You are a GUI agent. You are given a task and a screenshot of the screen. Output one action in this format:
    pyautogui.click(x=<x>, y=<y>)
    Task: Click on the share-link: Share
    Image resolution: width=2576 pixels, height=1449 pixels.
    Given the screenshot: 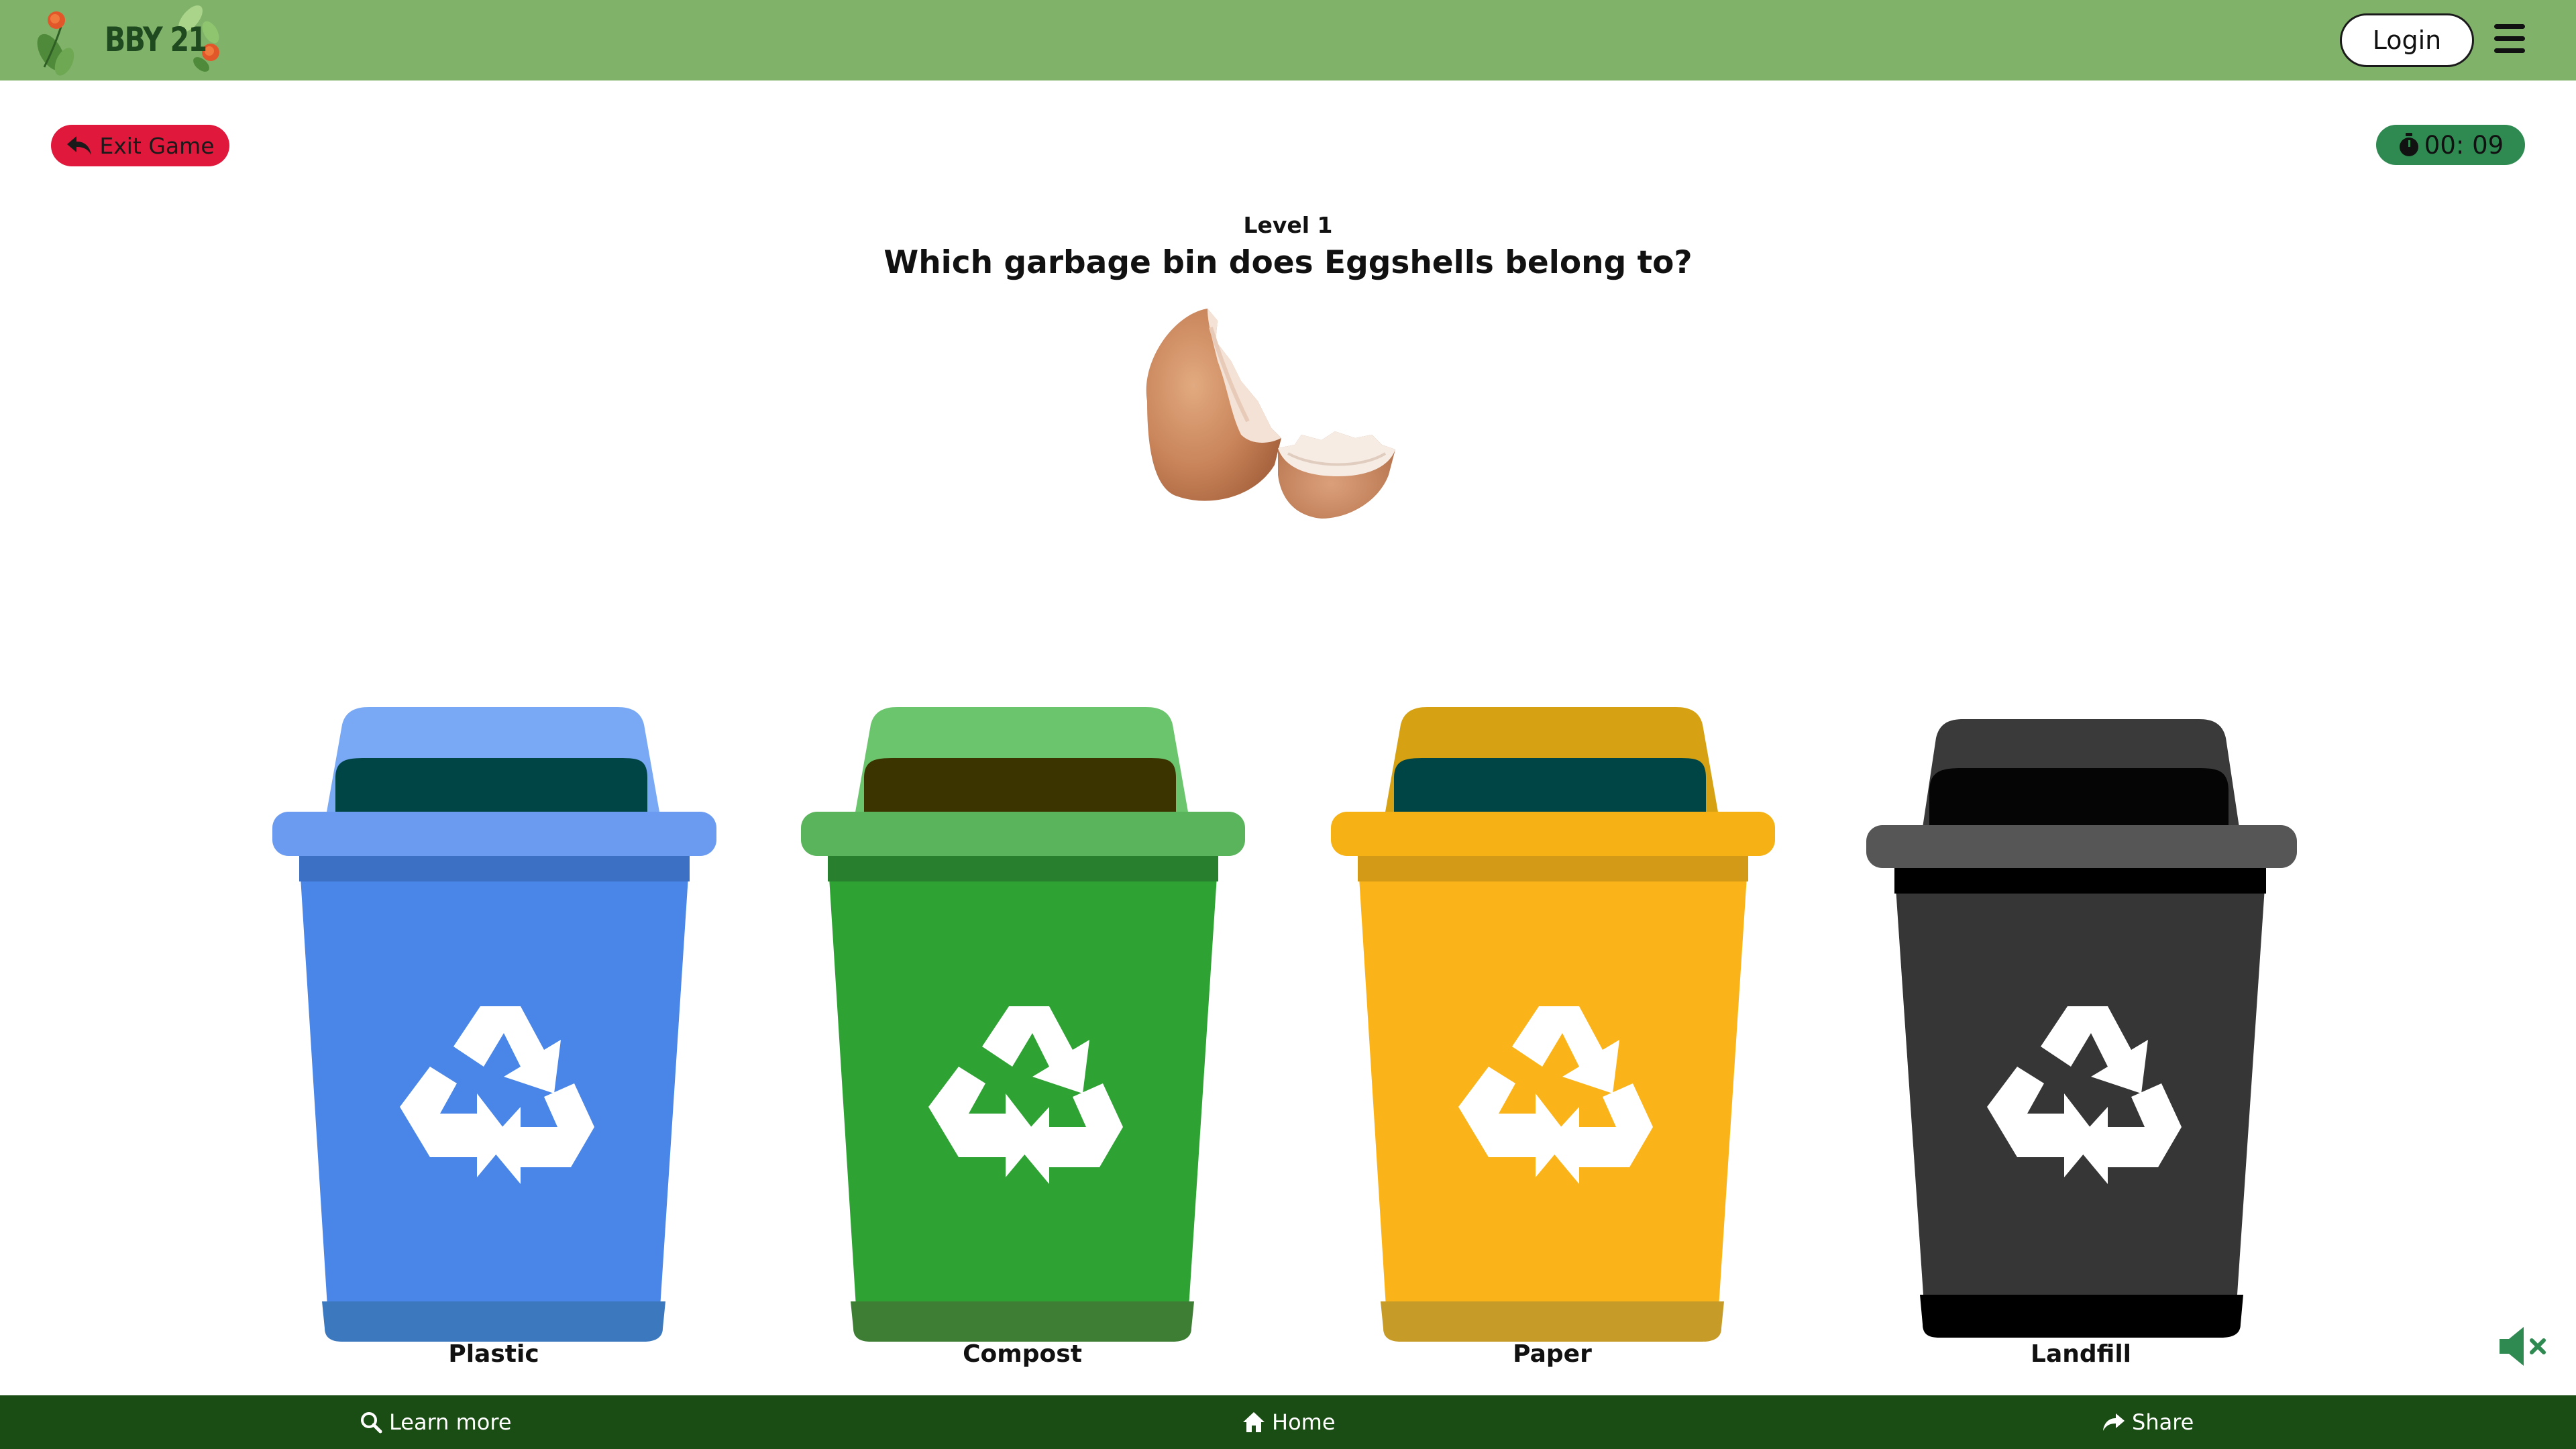 What is the action you would take?
    pyautogui.click(x=2148, y=1422)
    